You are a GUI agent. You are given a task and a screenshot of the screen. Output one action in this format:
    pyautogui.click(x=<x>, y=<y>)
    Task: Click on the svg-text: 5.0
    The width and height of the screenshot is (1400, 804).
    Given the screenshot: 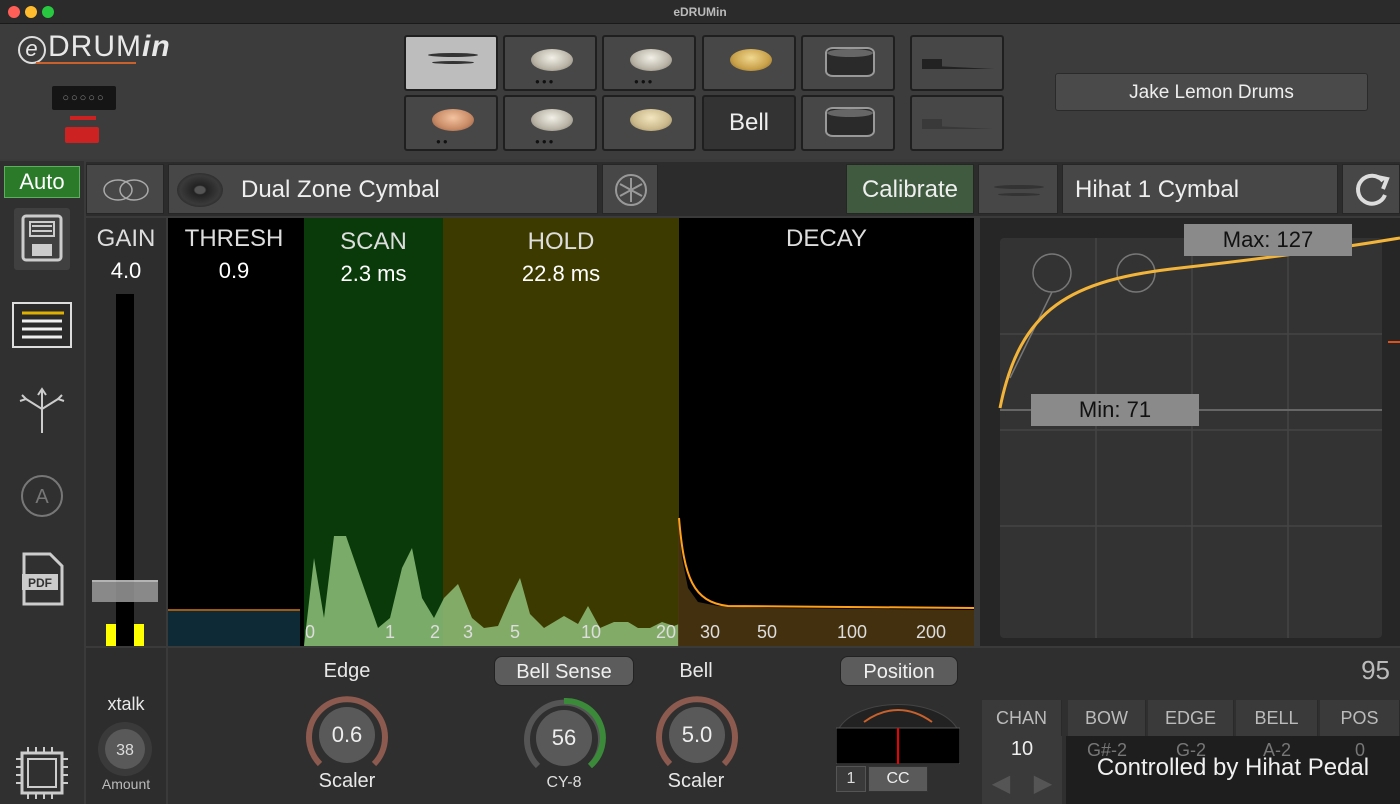 What is the action you would take?
    pyautogui.click(x=697, y=734)
    